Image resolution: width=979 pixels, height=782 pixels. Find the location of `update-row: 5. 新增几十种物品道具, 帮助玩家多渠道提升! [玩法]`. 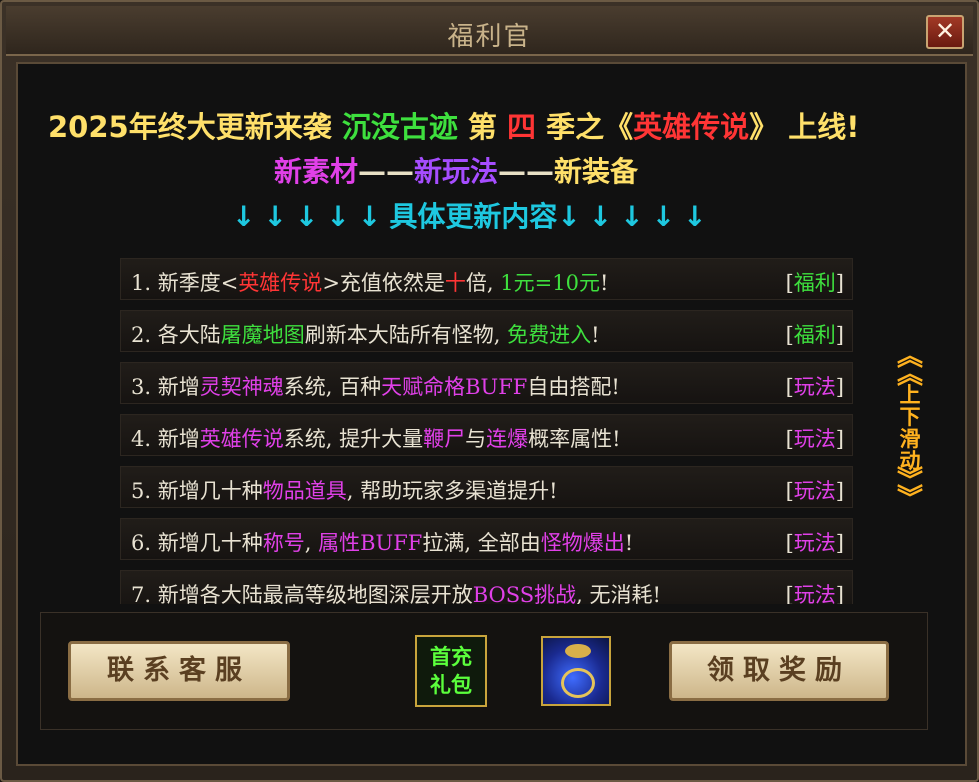

update-row: 5. 新增几十种物品道具, 帮助玩家多渠道提升! [玩法] is located at coordinates (486, 487).